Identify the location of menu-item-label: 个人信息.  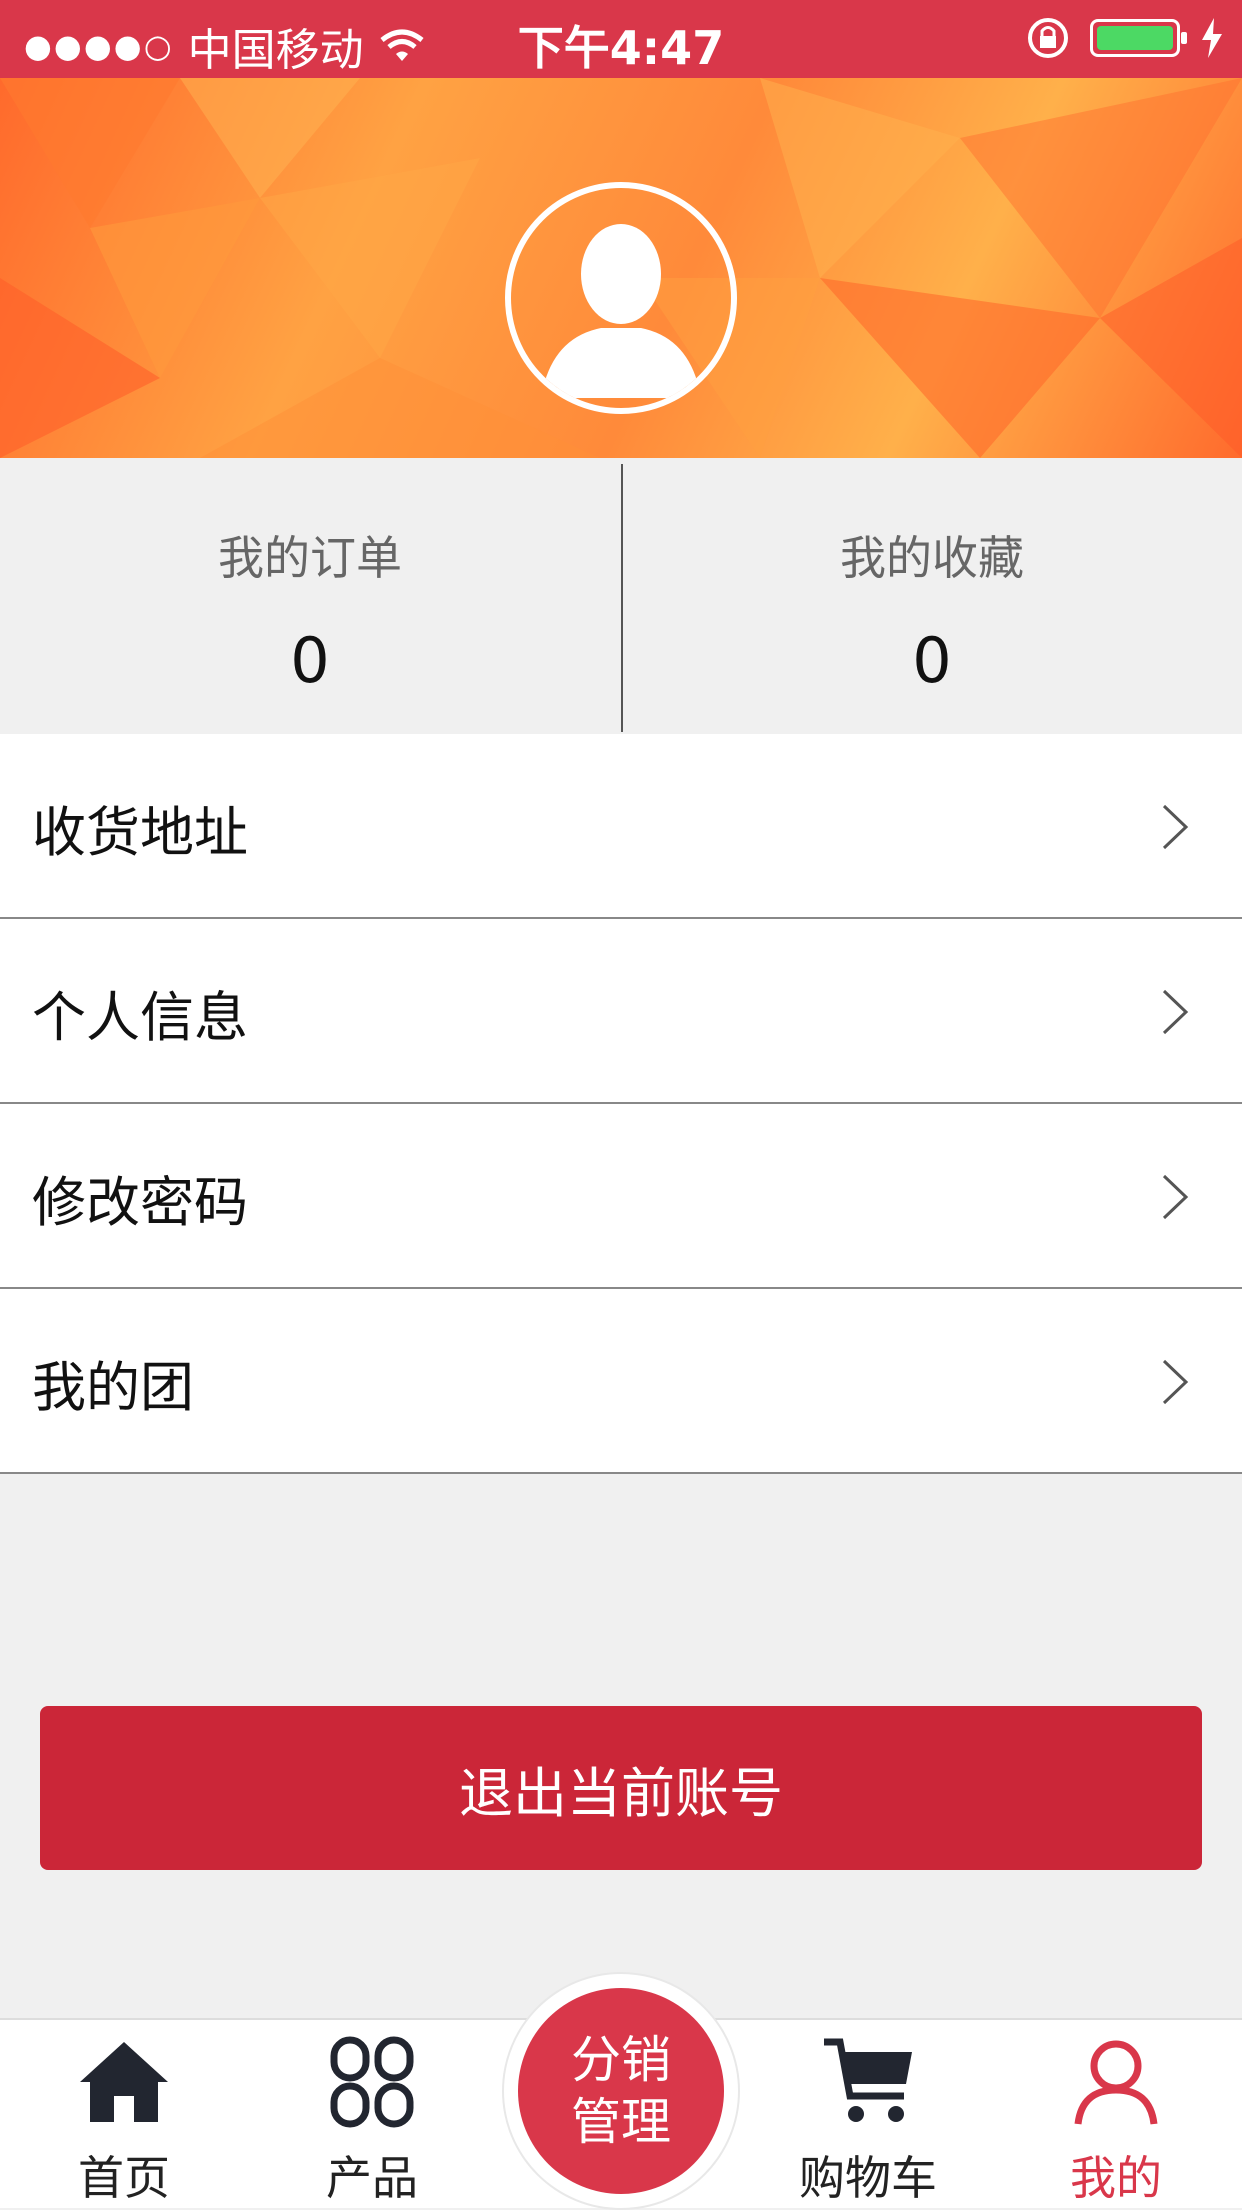
(140, 1017).